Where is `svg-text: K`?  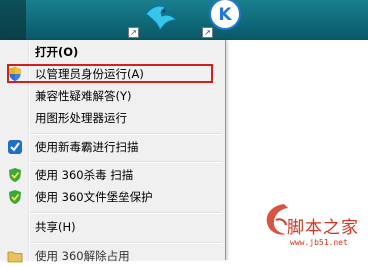
svg-text: K is located at coordinates (225, 15).